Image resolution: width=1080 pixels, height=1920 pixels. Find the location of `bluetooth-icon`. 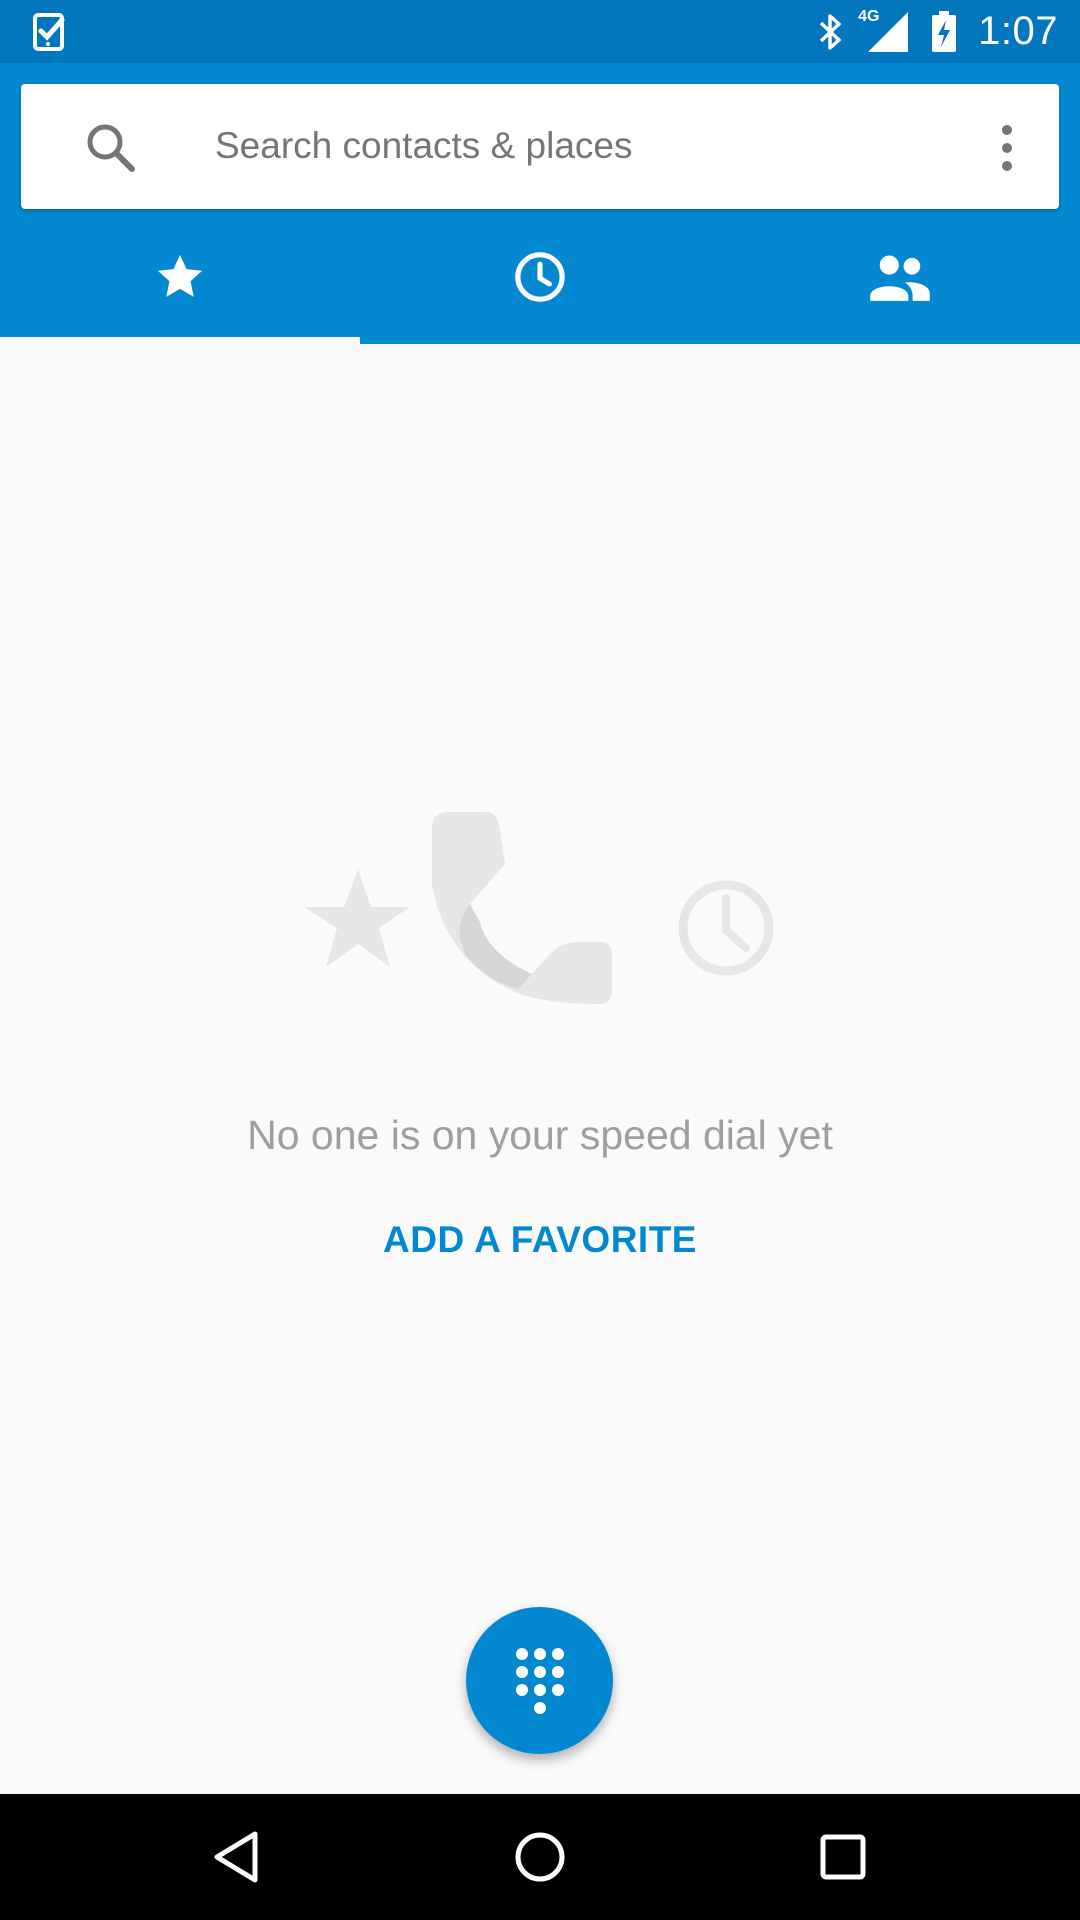

bluetooth-icon is located at coordinates (830, 31).